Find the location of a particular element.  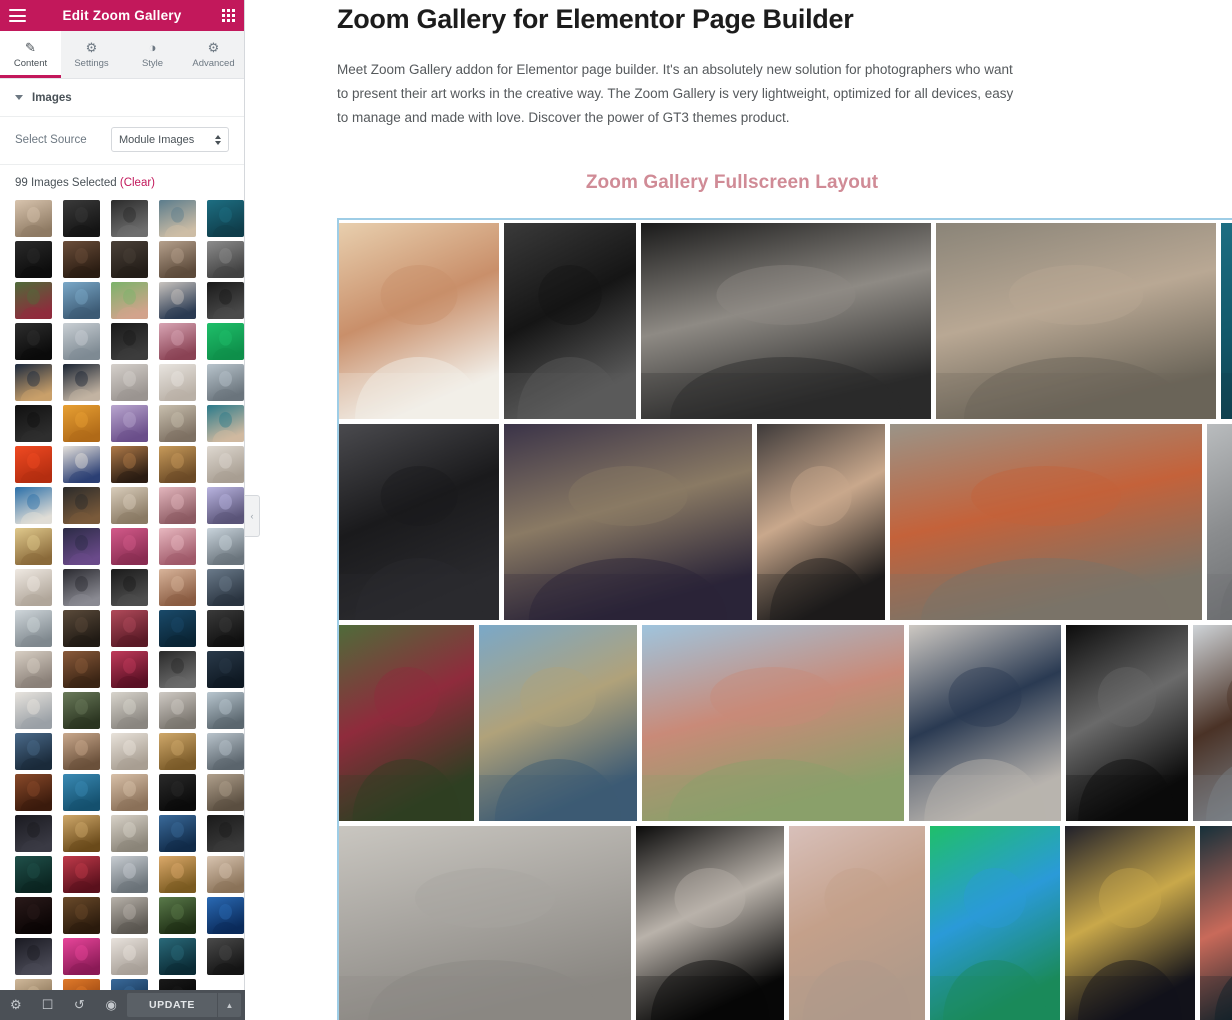

couple-embrace-mountains is located at coordinates (773, 723).